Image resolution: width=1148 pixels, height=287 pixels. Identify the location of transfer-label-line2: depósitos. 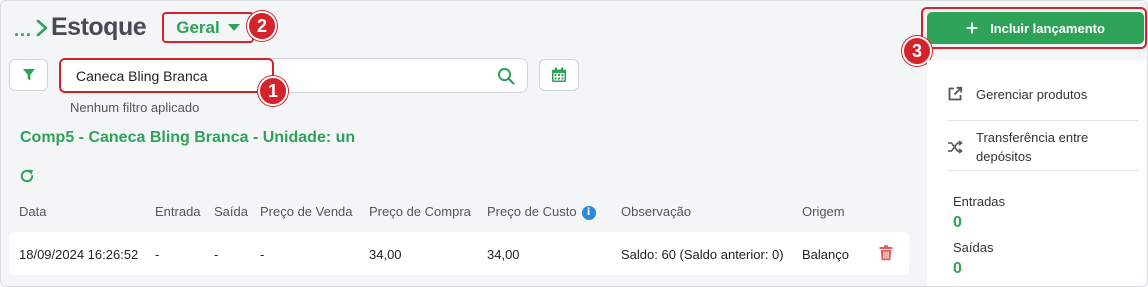
(1004, 156).